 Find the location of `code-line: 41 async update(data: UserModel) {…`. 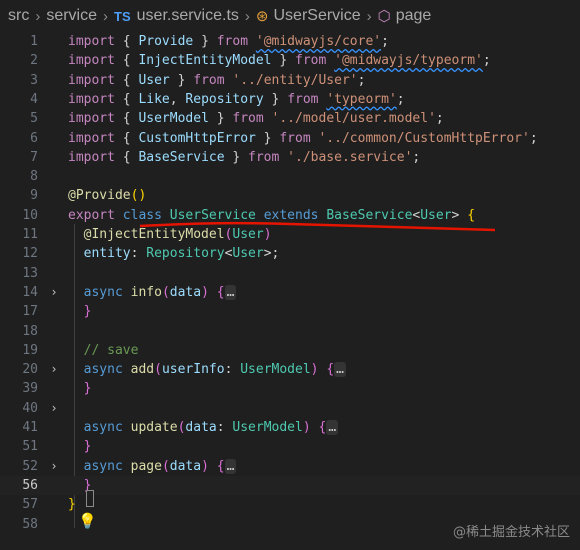

code-line: 41 async update(data: UserModel) {… is located at coordinates (290, 427).